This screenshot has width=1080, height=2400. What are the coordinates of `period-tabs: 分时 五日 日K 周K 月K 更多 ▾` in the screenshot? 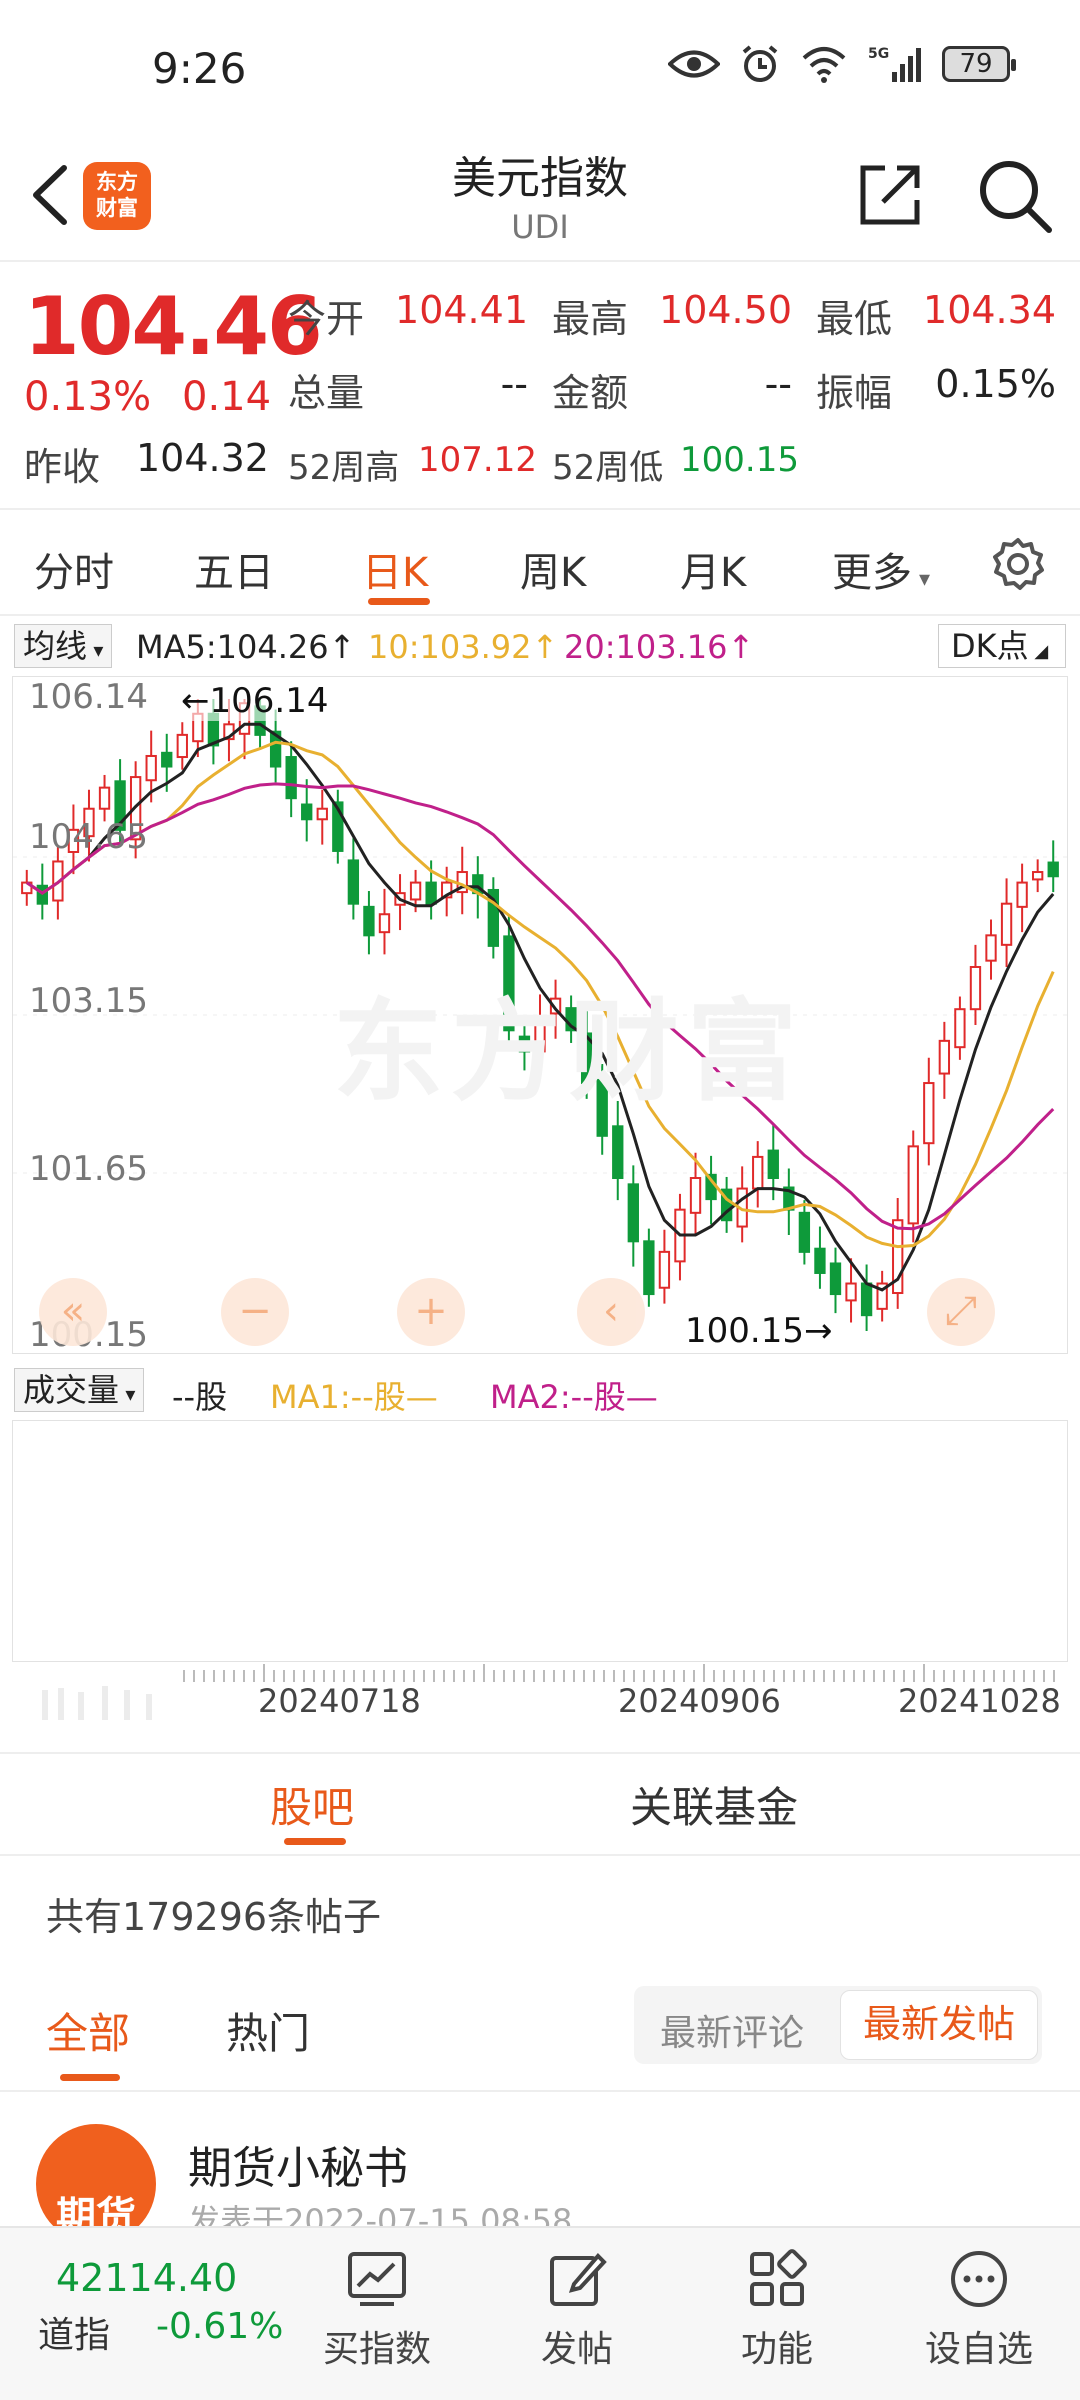 It's located at (540, 564).